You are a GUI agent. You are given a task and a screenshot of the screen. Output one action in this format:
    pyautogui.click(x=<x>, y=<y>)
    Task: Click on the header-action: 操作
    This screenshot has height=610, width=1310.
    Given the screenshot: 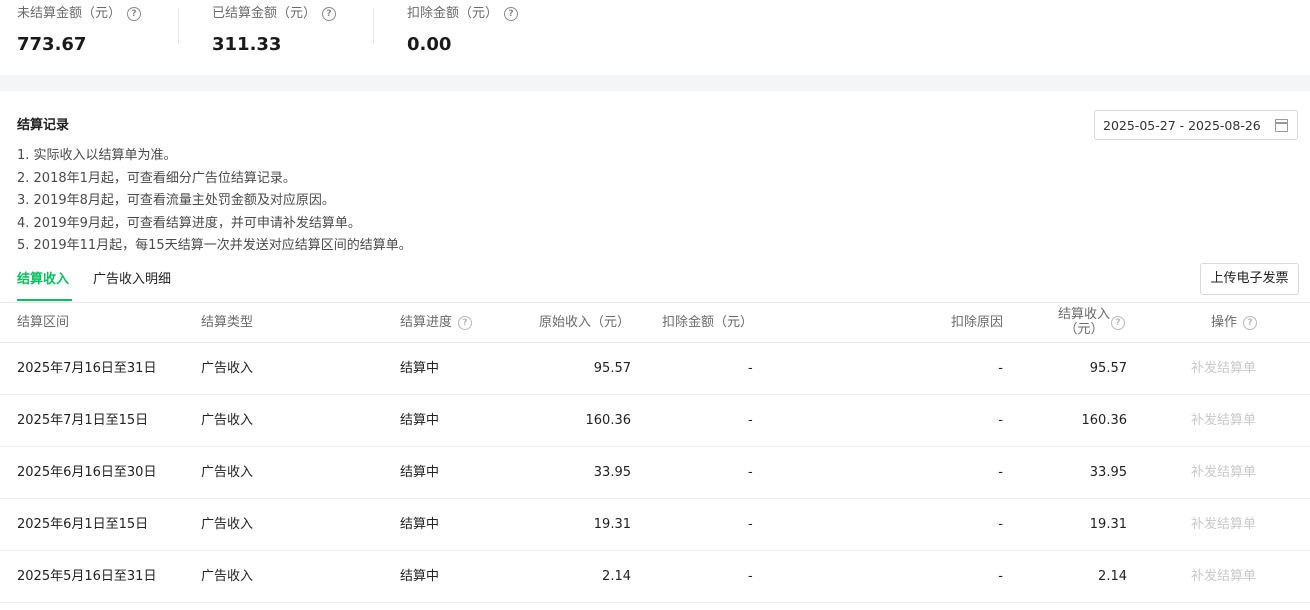 What is the action you would take?
    pyautogui.click(x=1224, y=322)
    